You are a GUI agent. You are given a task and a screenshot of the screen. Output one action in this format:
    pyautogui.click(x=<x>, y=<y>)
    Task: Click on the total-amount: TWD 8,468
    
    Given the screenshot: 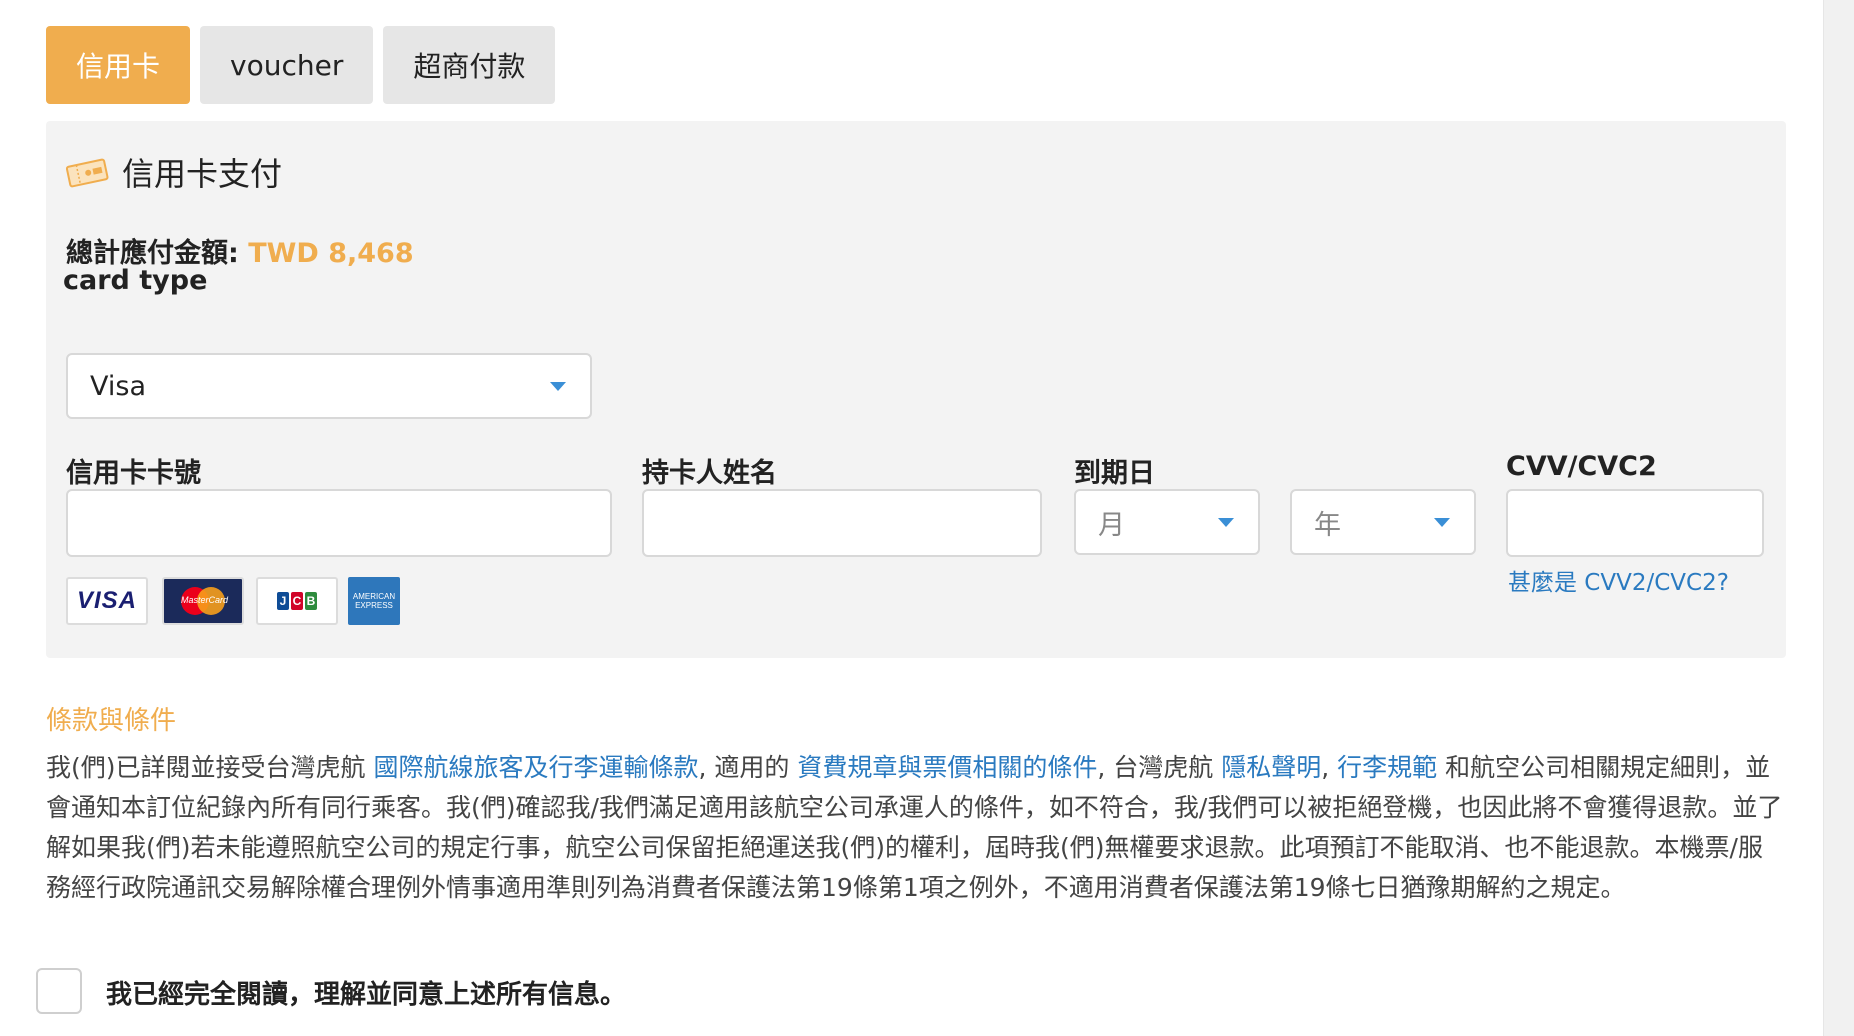 What is the action you would take?
    pyautogui.click(x=331, y=253)
    